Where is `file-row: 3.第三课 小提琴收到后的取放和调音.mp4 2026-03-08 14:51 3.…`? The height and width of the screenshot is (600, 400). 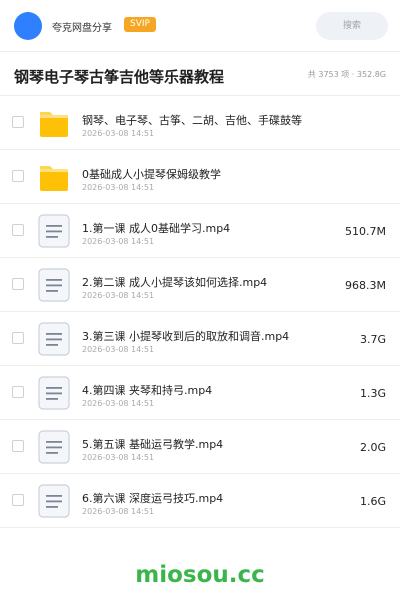 file-row: 3.第三课 小提琴收到后的取放和调音.mp4 2026-03-08 14:51 3.… is located at coordinates (200, 339).